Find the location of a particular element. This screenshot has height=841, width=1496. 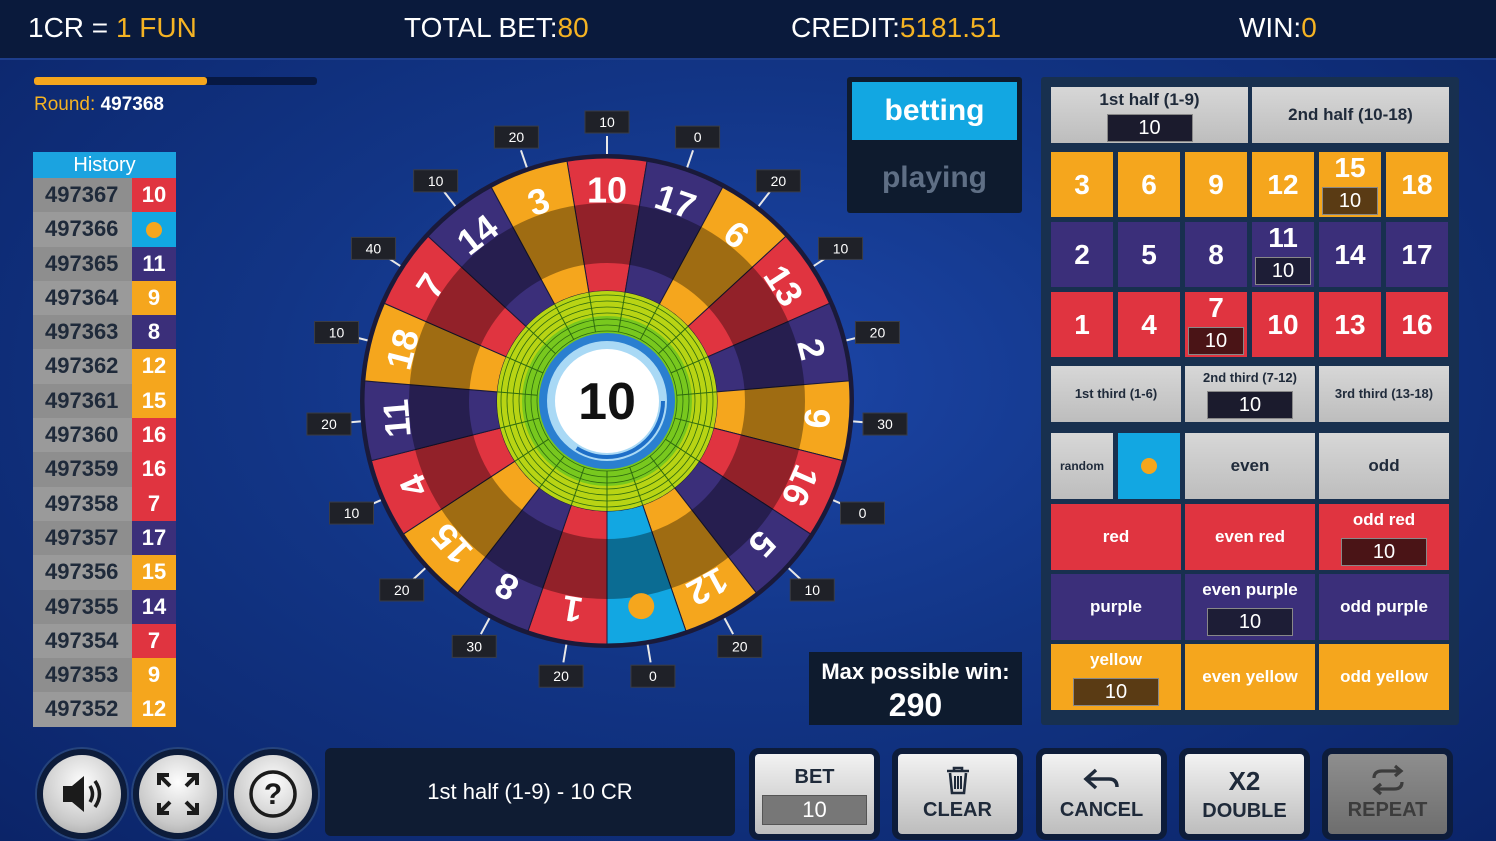

sound-button is located at coordinates (82, 794).